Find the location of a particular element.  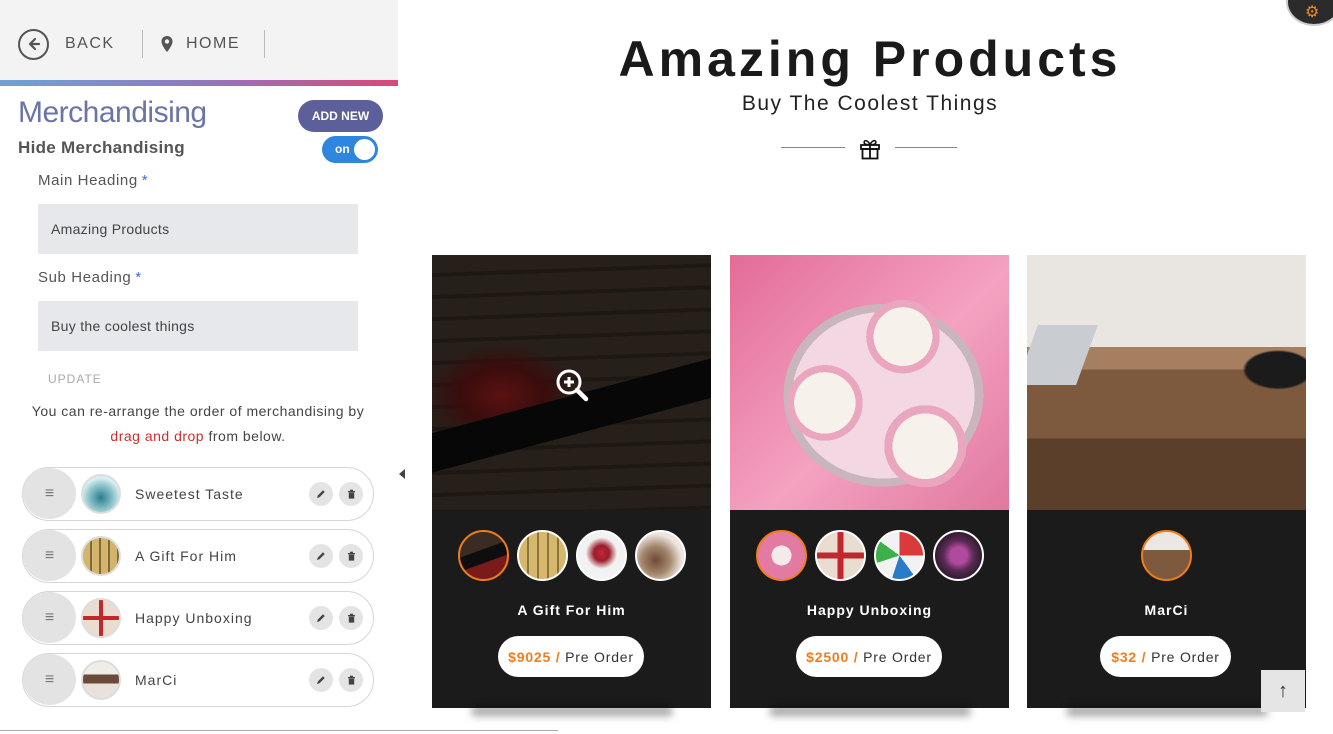

list-item: ≡ Happy Unboxing is located at coordinates (198, 618).